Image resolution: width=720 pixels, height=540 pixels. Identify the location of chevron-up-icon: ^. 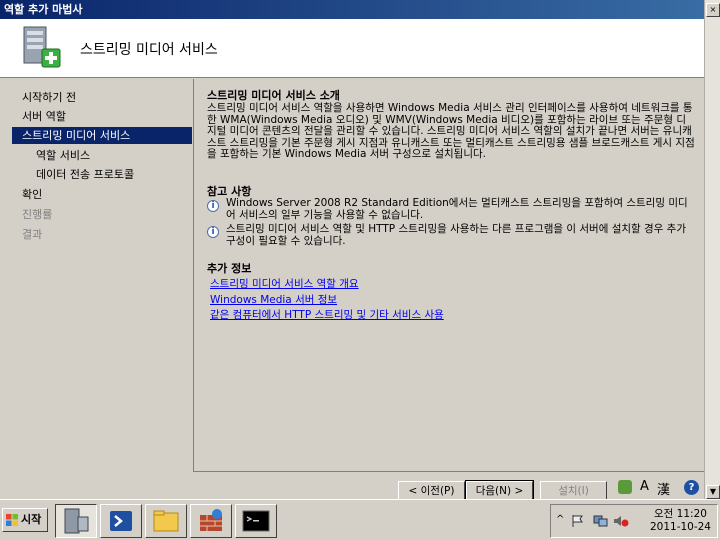
(560, 519).